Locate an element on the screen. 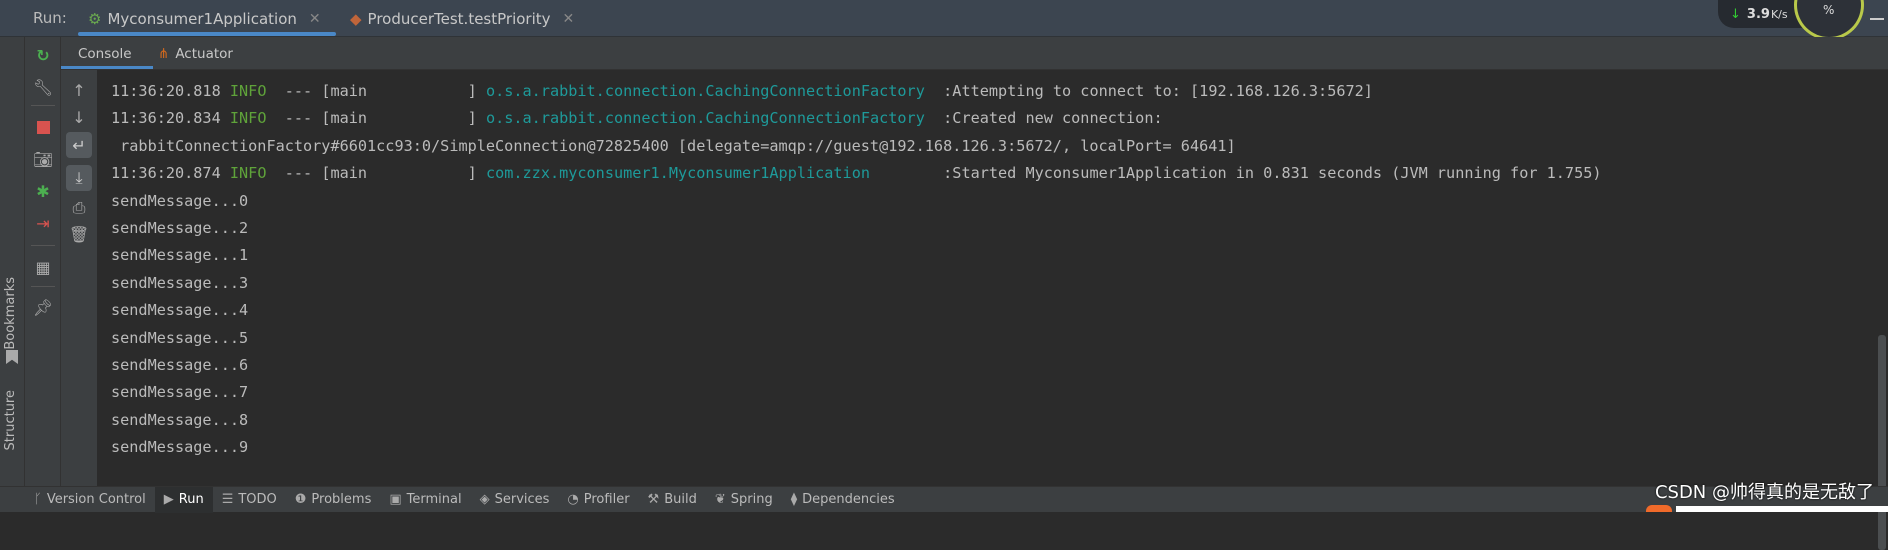  toolwindow-terminal: ▣ Terminal is located at coordinates (425, 500).